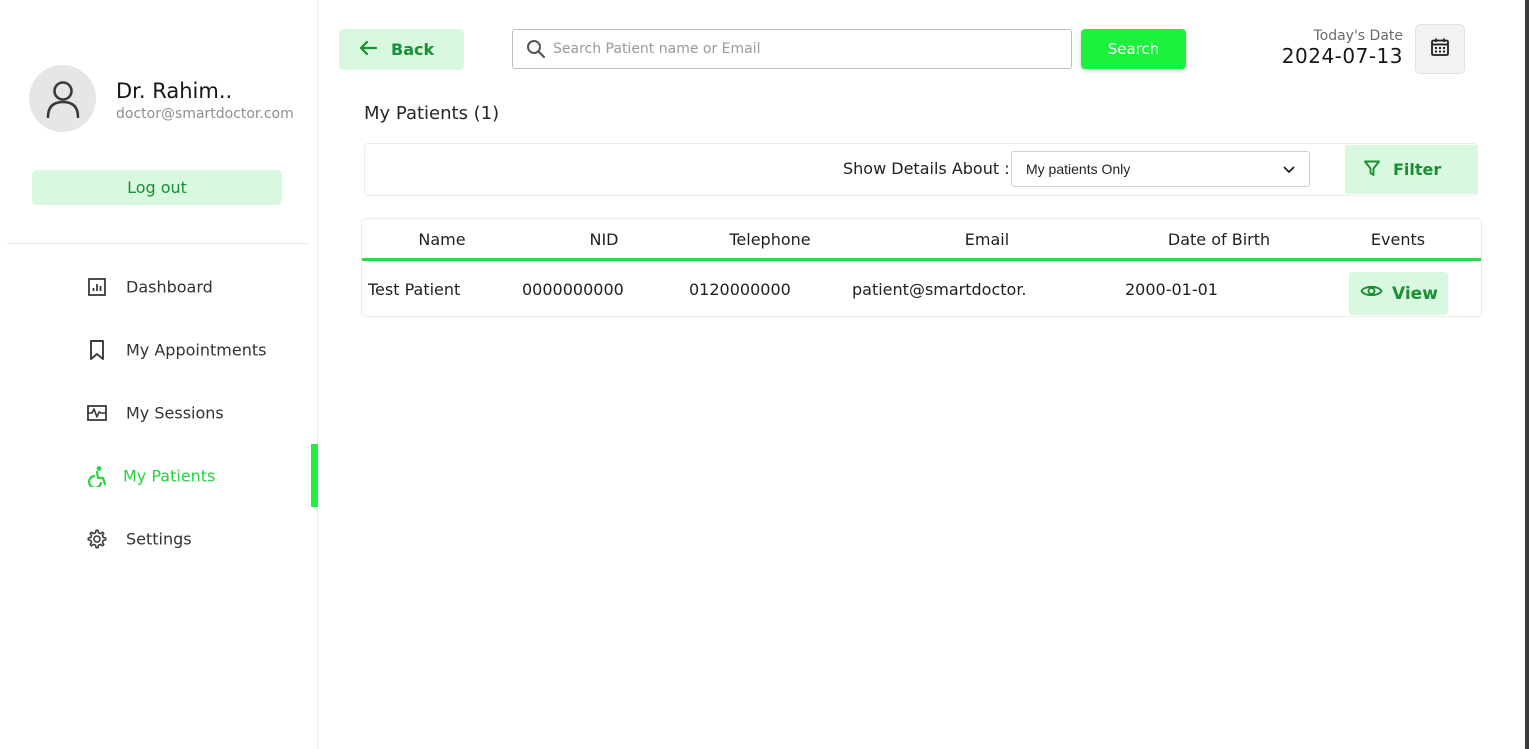 The image size is (1529, 749). I want to click on column-header-dob: Date of Birth, so click(1219, 239).